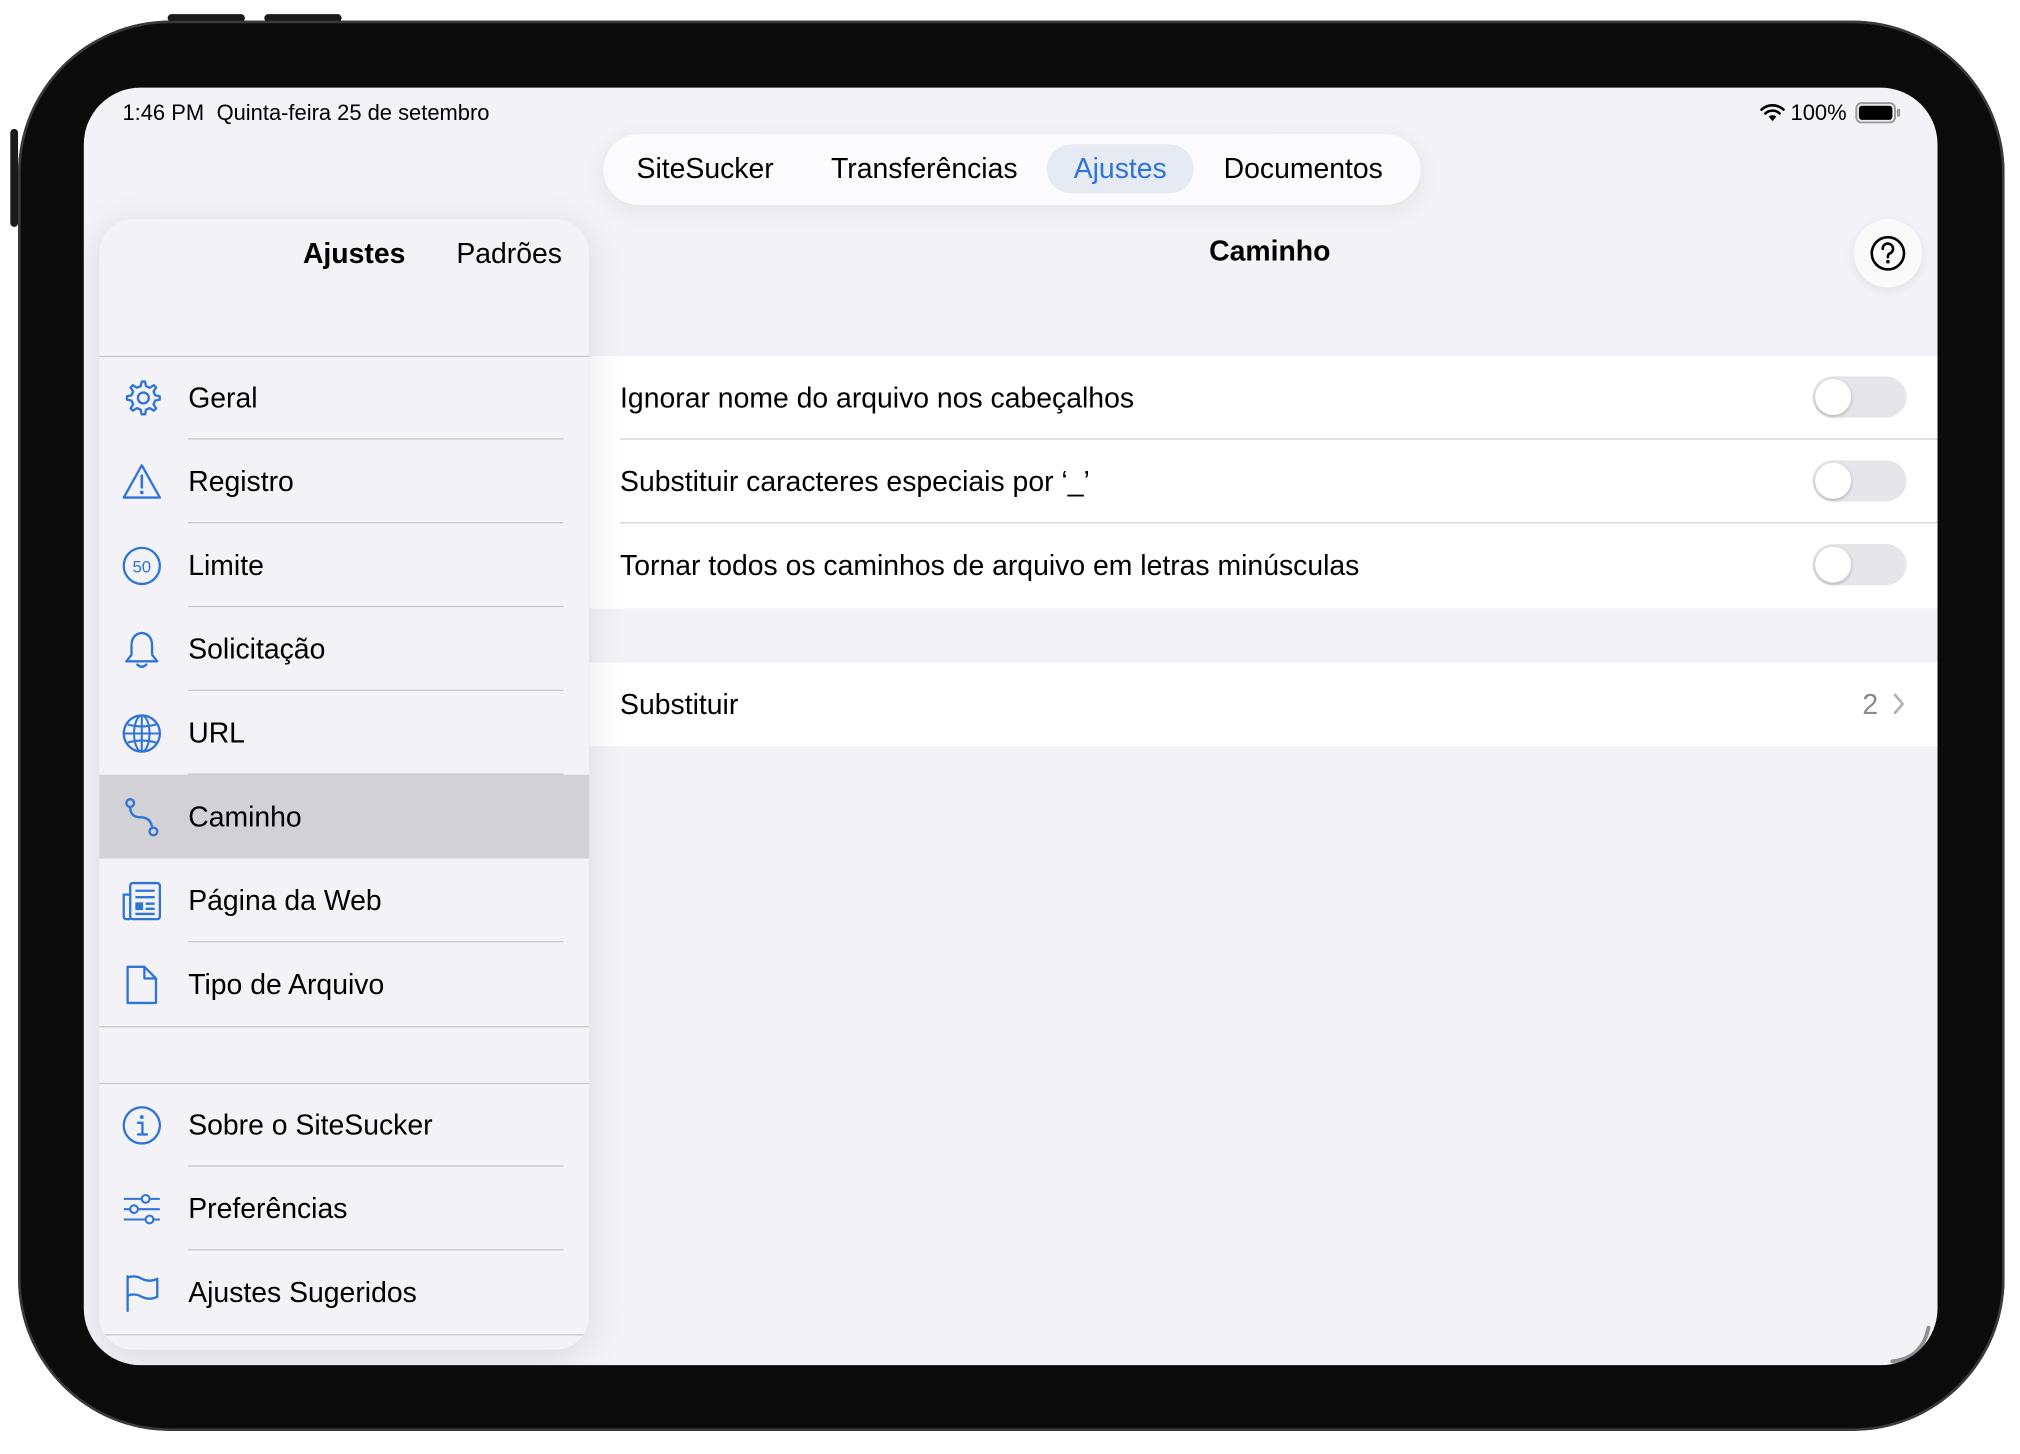 This screenshot has height=1454, width=2020. Describe the element at coordinates (344, 1027) in the screenshot. I see `list-section-rule` at that location.